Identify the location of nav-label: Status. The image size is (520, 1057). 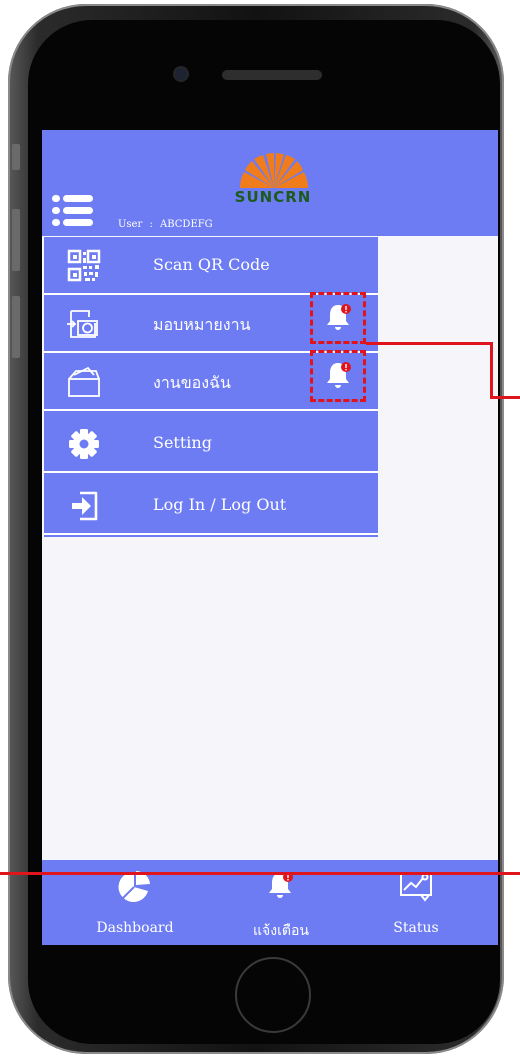
(416, 928).